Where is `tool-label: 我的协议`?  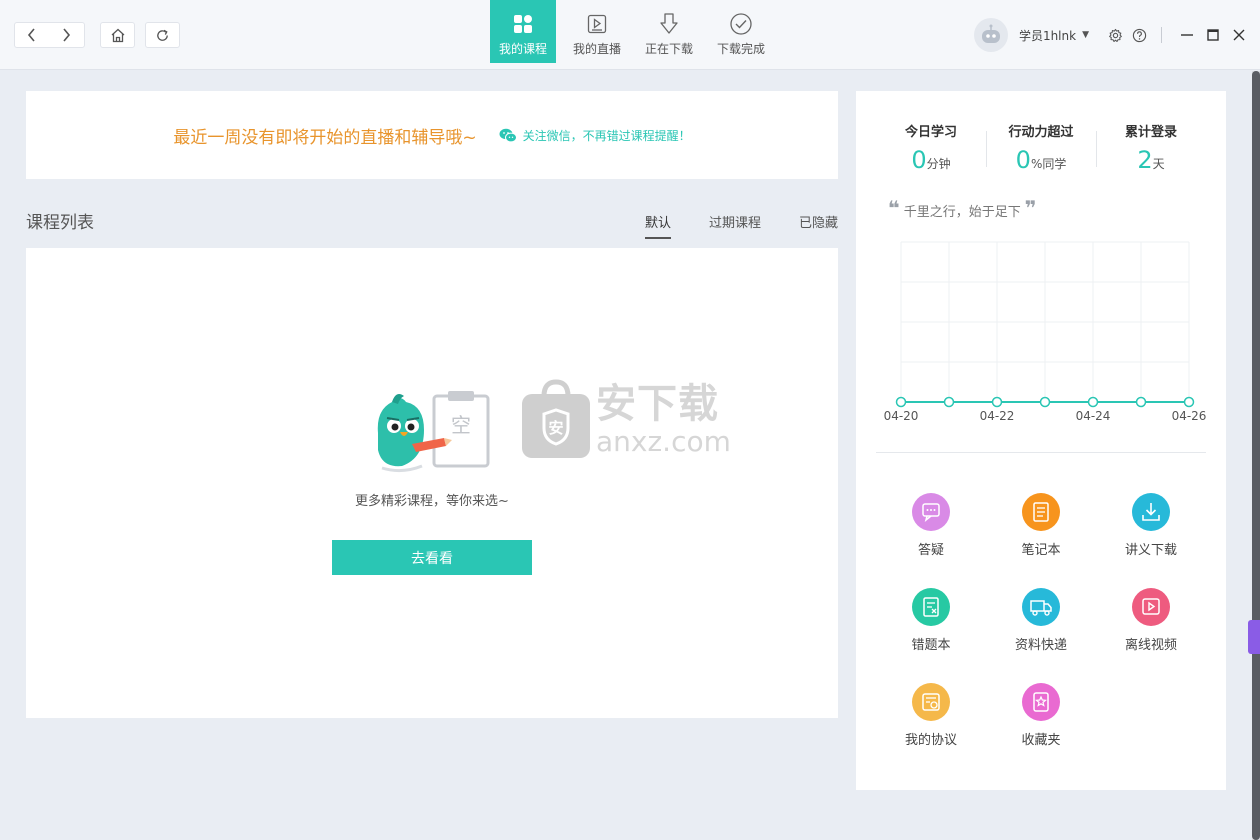
tool-label: 我的协议 is located at coordinates (930, 740).